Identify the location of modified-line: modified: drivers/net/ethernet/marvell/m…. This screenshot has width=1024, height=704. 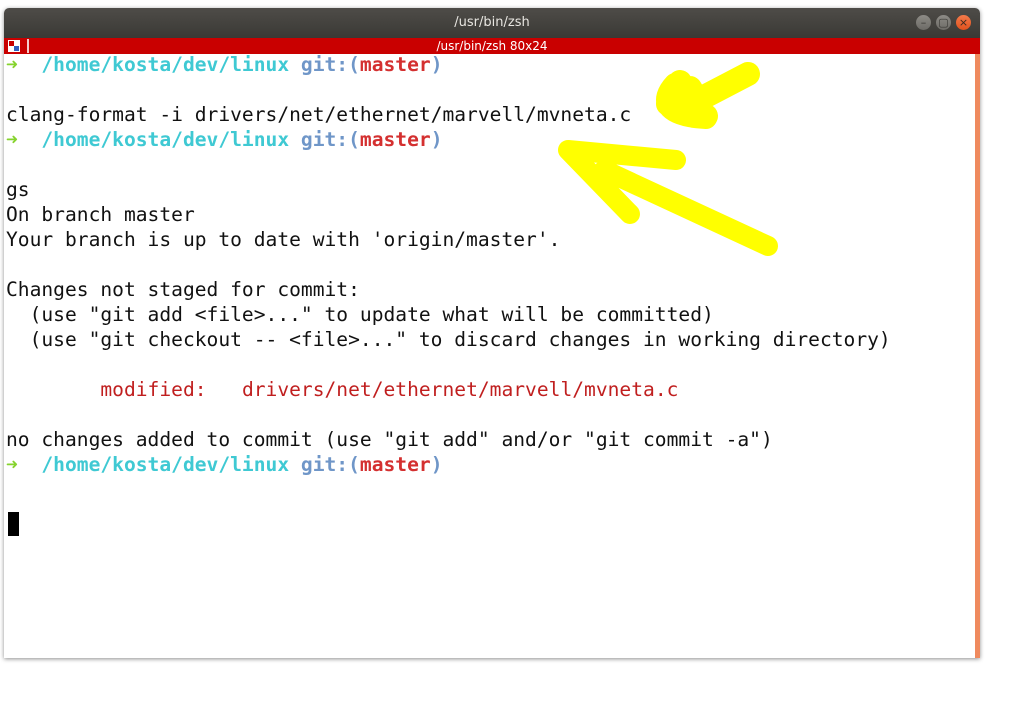
(342, 389).